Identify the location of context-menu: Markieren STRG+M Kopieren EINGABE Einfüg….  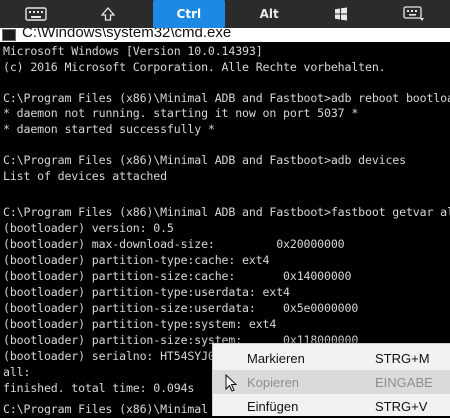
(331, 379).